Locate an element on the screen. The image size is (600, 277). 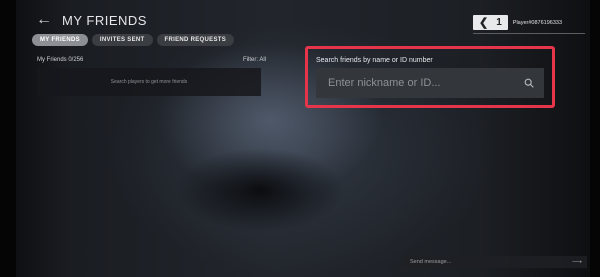
back-arrow-icon: ← is located at coordinates (44, 20).